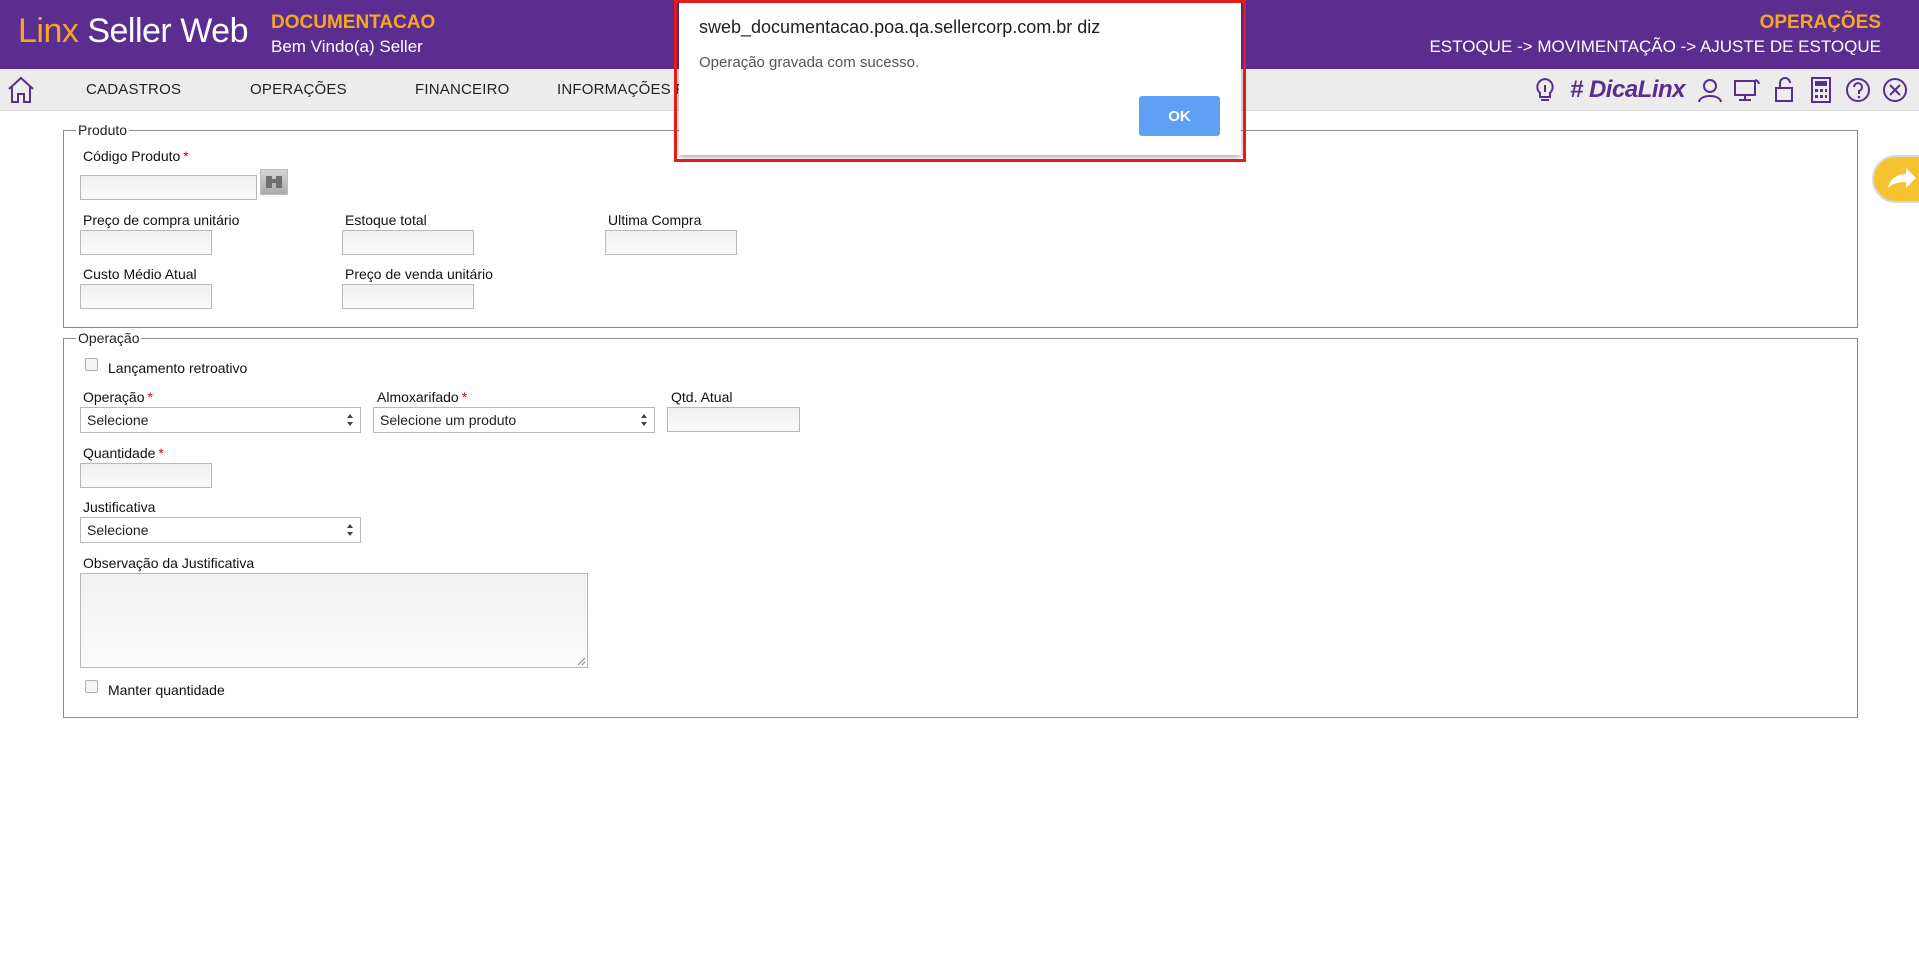 The image size is (1919, 963). What do you see at coordinates (118, 530) in the screenshot?
I see `justificativa-select-value: Selecione` at bounding box center [118, 530].